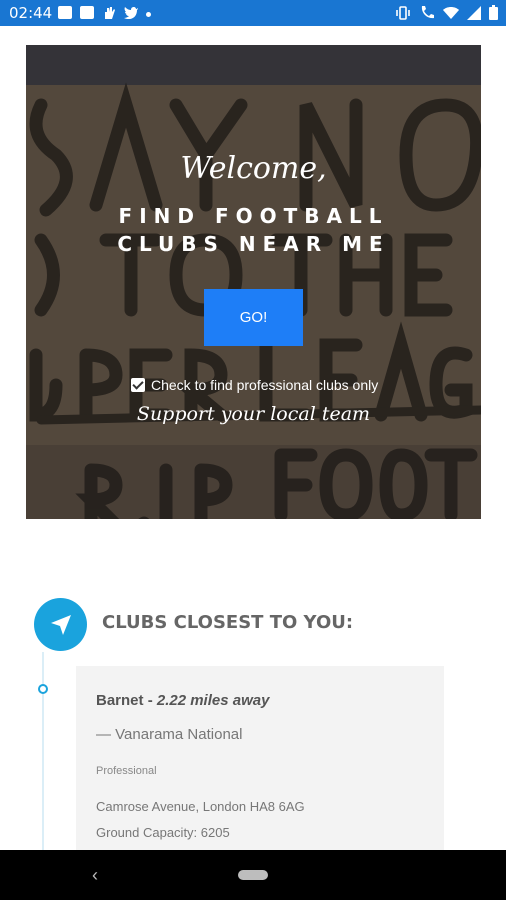  I want to click on section-title: CLUBS CLOSEST TO YOU:, so click(228, 622).